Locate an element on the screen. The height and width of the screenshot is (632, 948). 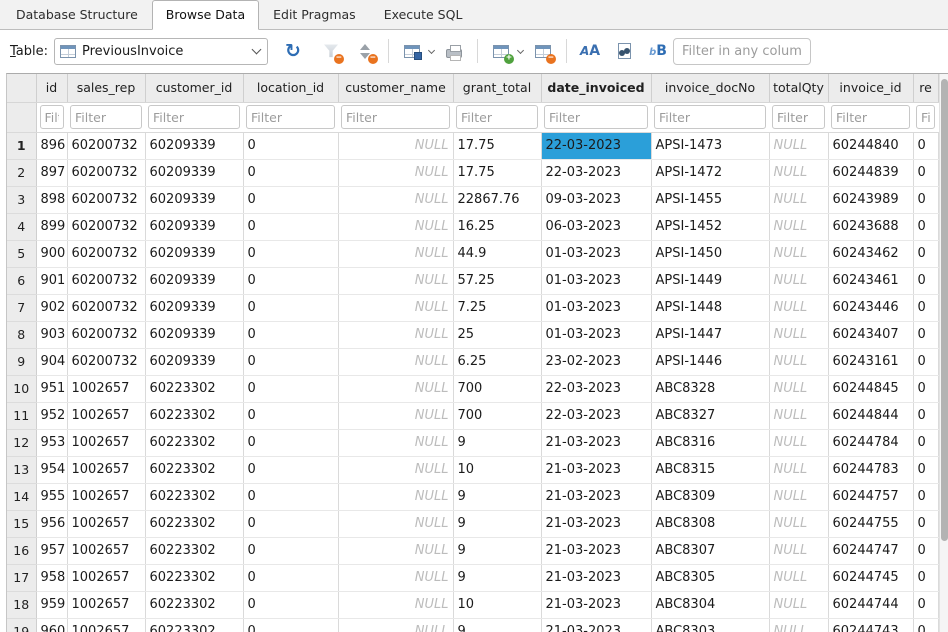
cell-invoice_docNo: APSI-1448 is located at coordinates (710, 308).